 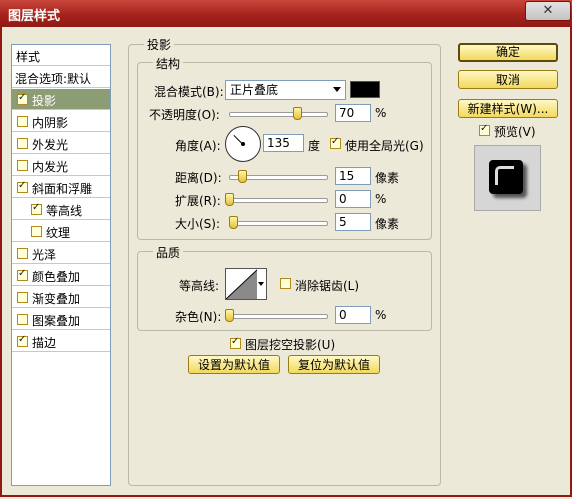 I want to click on style-item-label: 图案叠加, so click(x=56, y=321).